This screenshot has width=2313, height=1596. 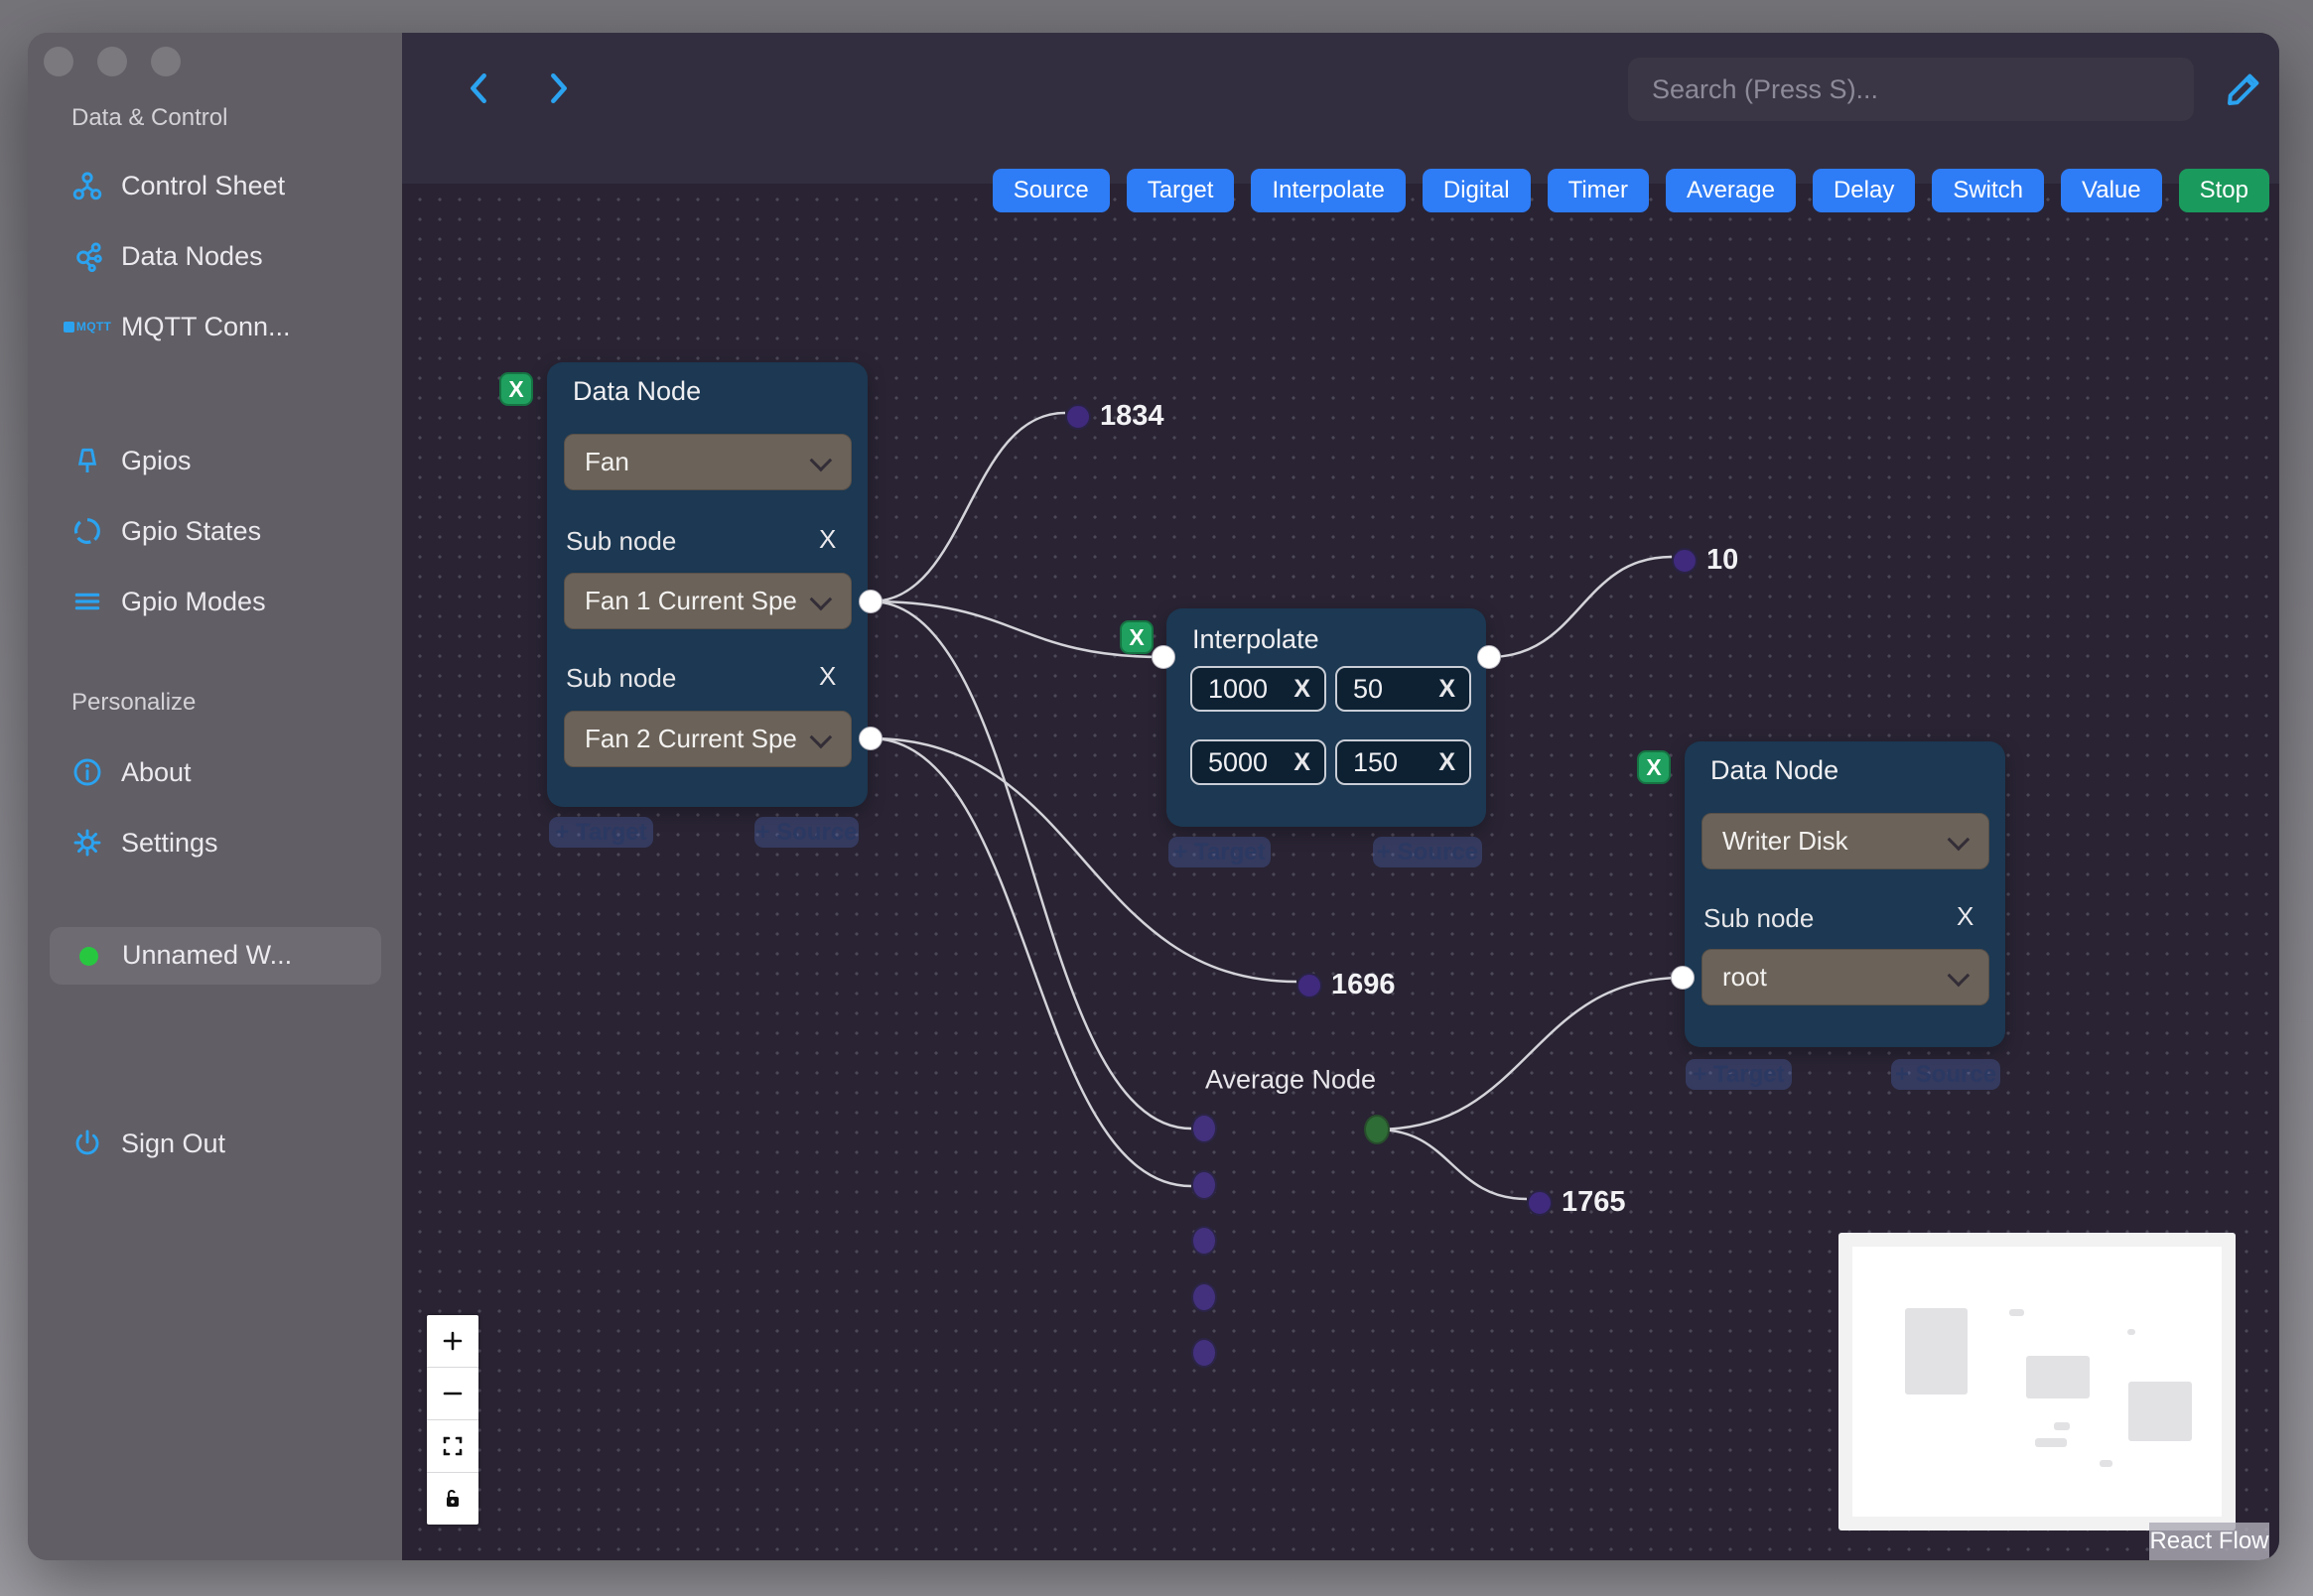 What do you see at coordinates (871, 738) in the screenshot?
I see `source-handle-fan2` at bounding box center [871, 738].